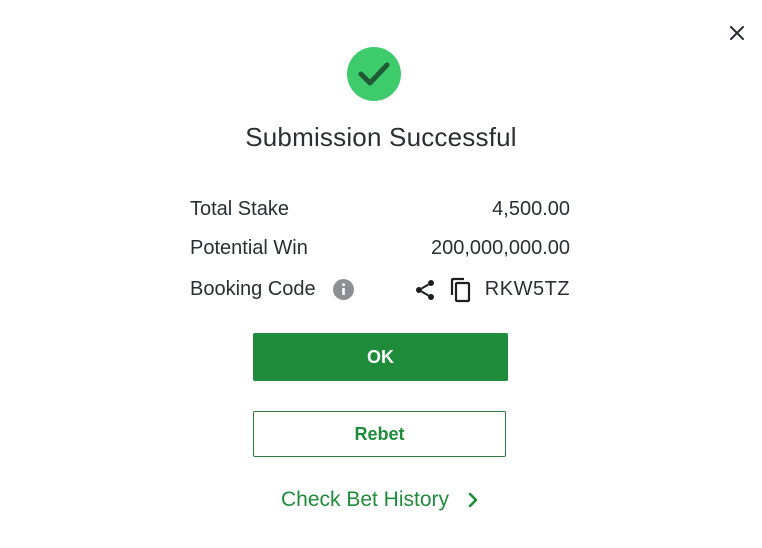  Describe the element at coordinates (253, 289) in the screenshot. I see `booking-code-label: Booking Code` at that location.